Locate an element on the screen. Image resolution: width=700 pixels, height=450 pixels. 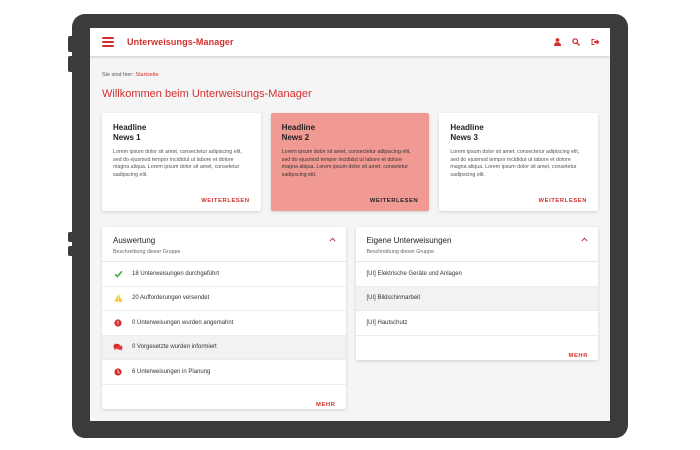
list-item-text: 18 Unterweisungen durchgeführt is located at coordinates (176, 273).